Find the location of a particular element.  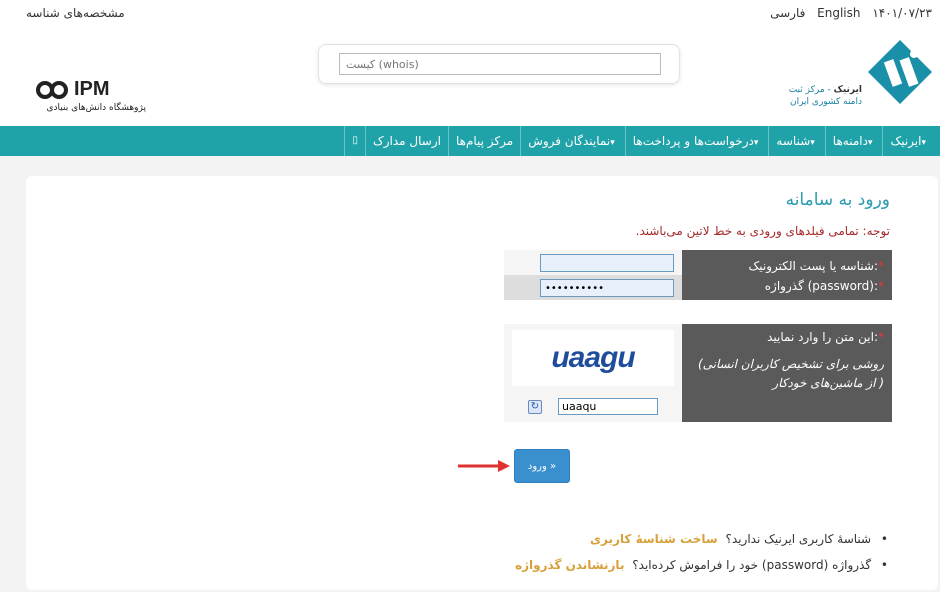

ipm-subtitle: پژوهشگاه دانش‌های بنیادی is located at coordinates (96, 108).